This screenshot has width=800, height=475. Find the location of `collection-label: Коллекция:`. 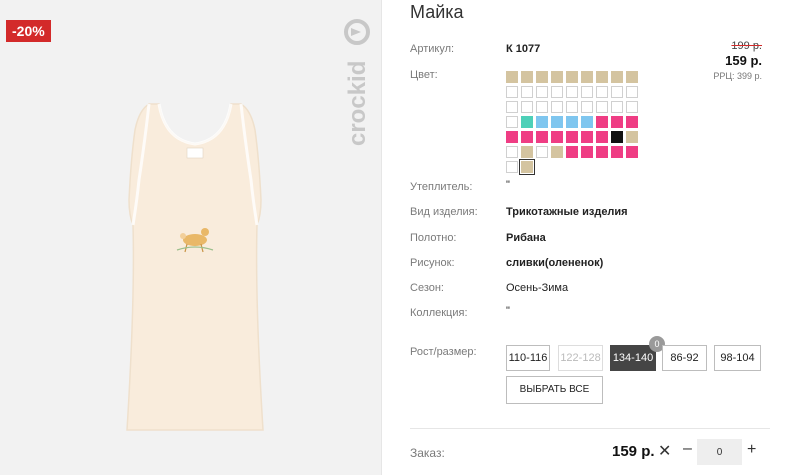

collection-label: Коллекция: is located at coordinates (439, 313).